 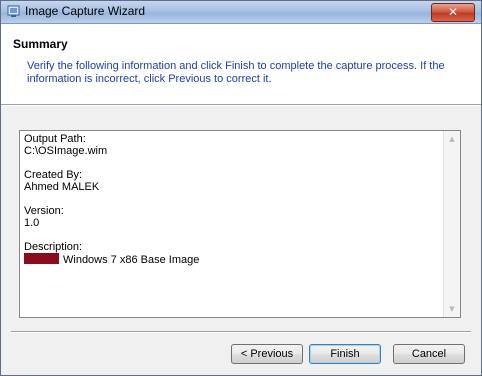 I want to click on redaction-block, so click(x=41, y=258).